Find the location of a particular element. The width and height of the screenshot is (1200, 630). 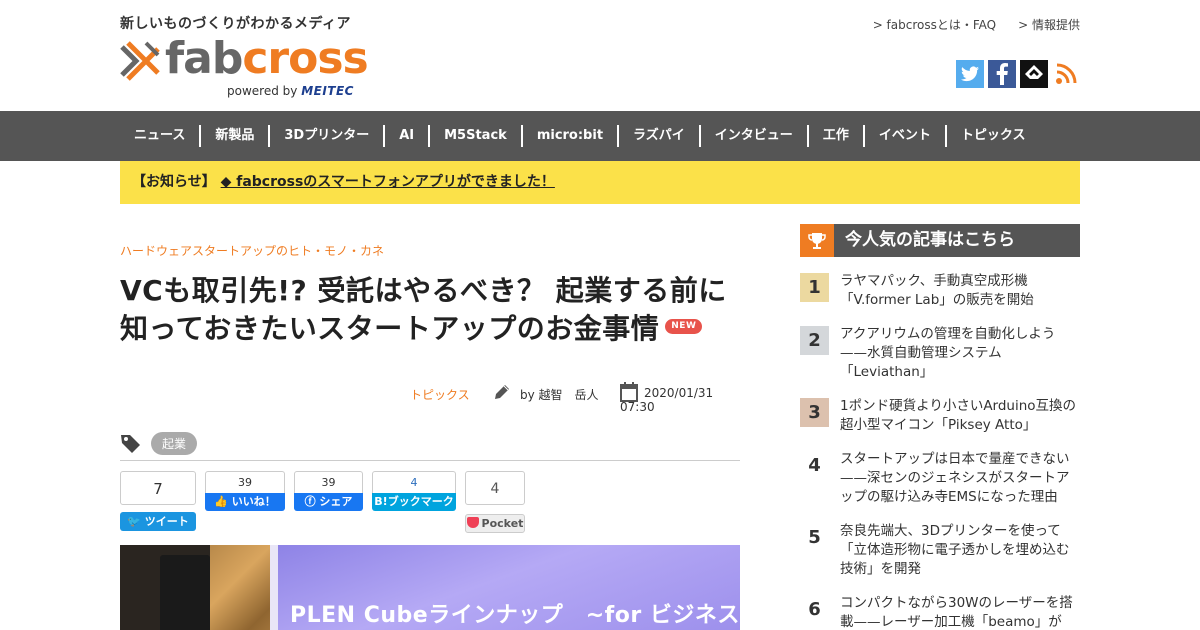

notice-bar: 【お知らせ】 ◆ fabcrossのスマートフォンアプリができました！ is located at coordinates (600, 182).